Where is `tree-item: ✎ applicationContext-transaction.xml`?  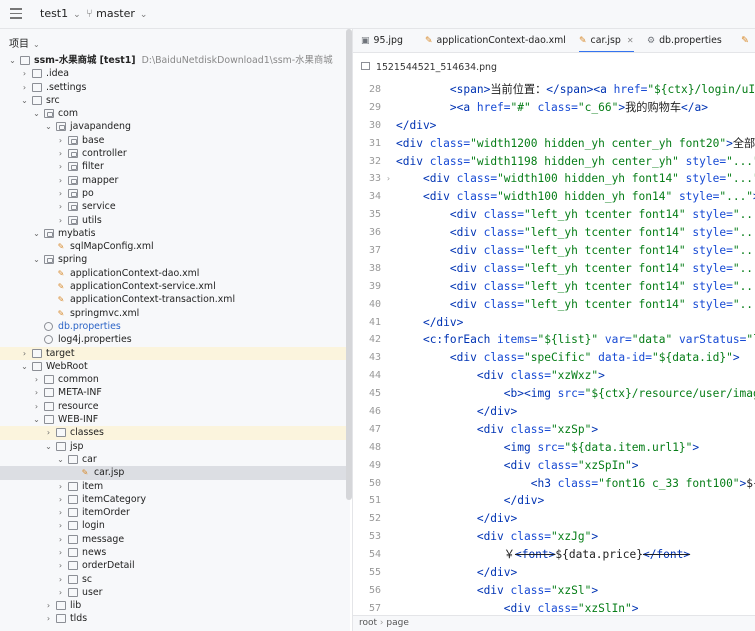 tree-item: ✎ applicationContext-transaction.xml is located at coordinates (173, 299).